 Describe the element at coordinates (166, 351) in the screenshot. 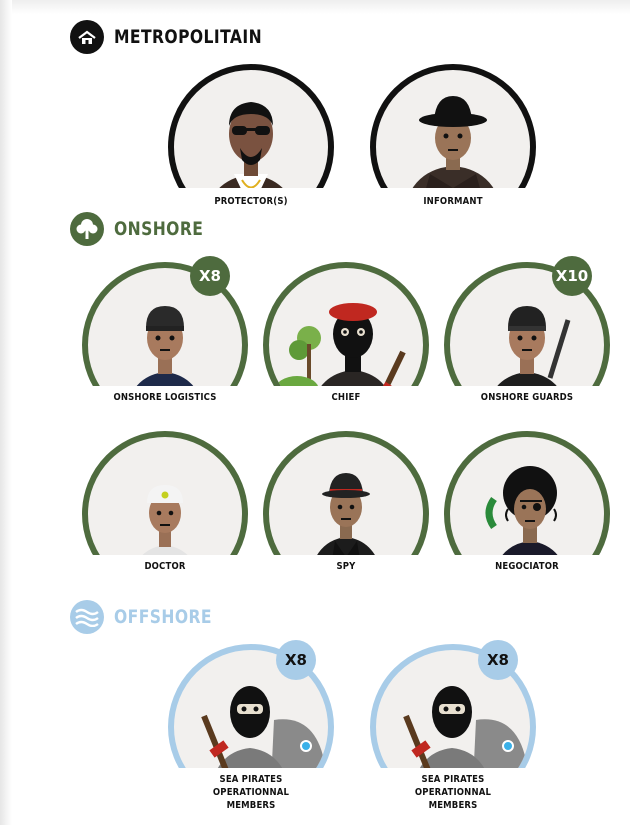

I see `member-card-onshore-logistics: X8 ONSHORE LOGISTICS` at that location.